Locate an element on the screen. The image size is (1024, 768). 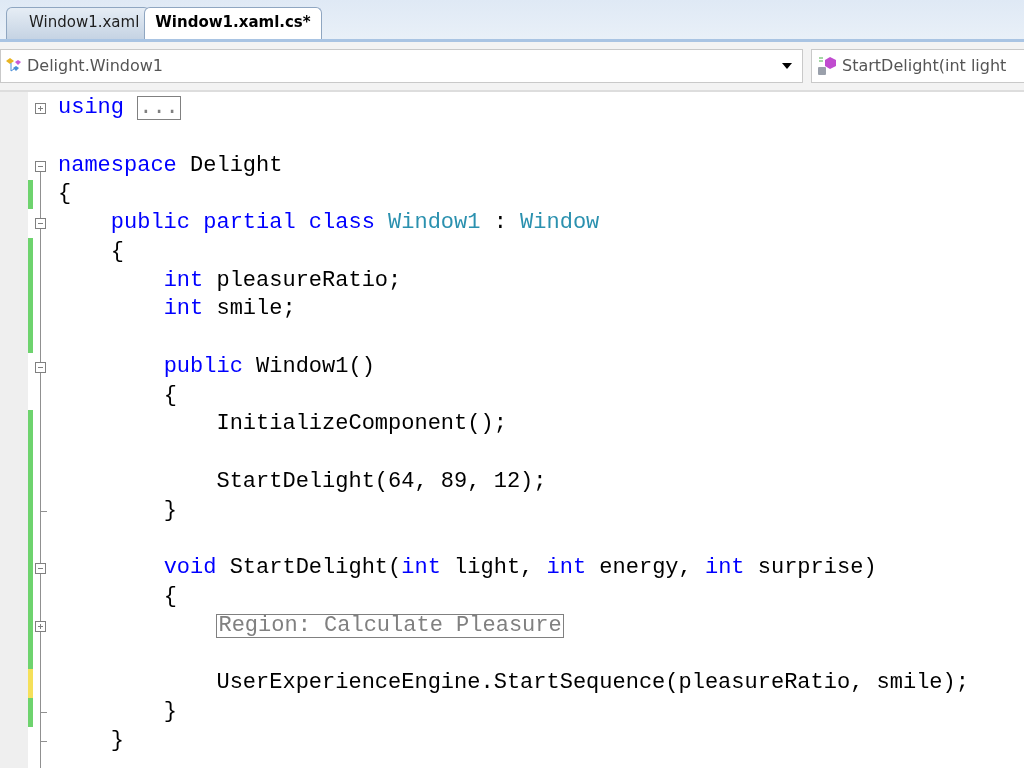
file-tab: Window1.xaml.cs* is located at coordinates (233, 23).